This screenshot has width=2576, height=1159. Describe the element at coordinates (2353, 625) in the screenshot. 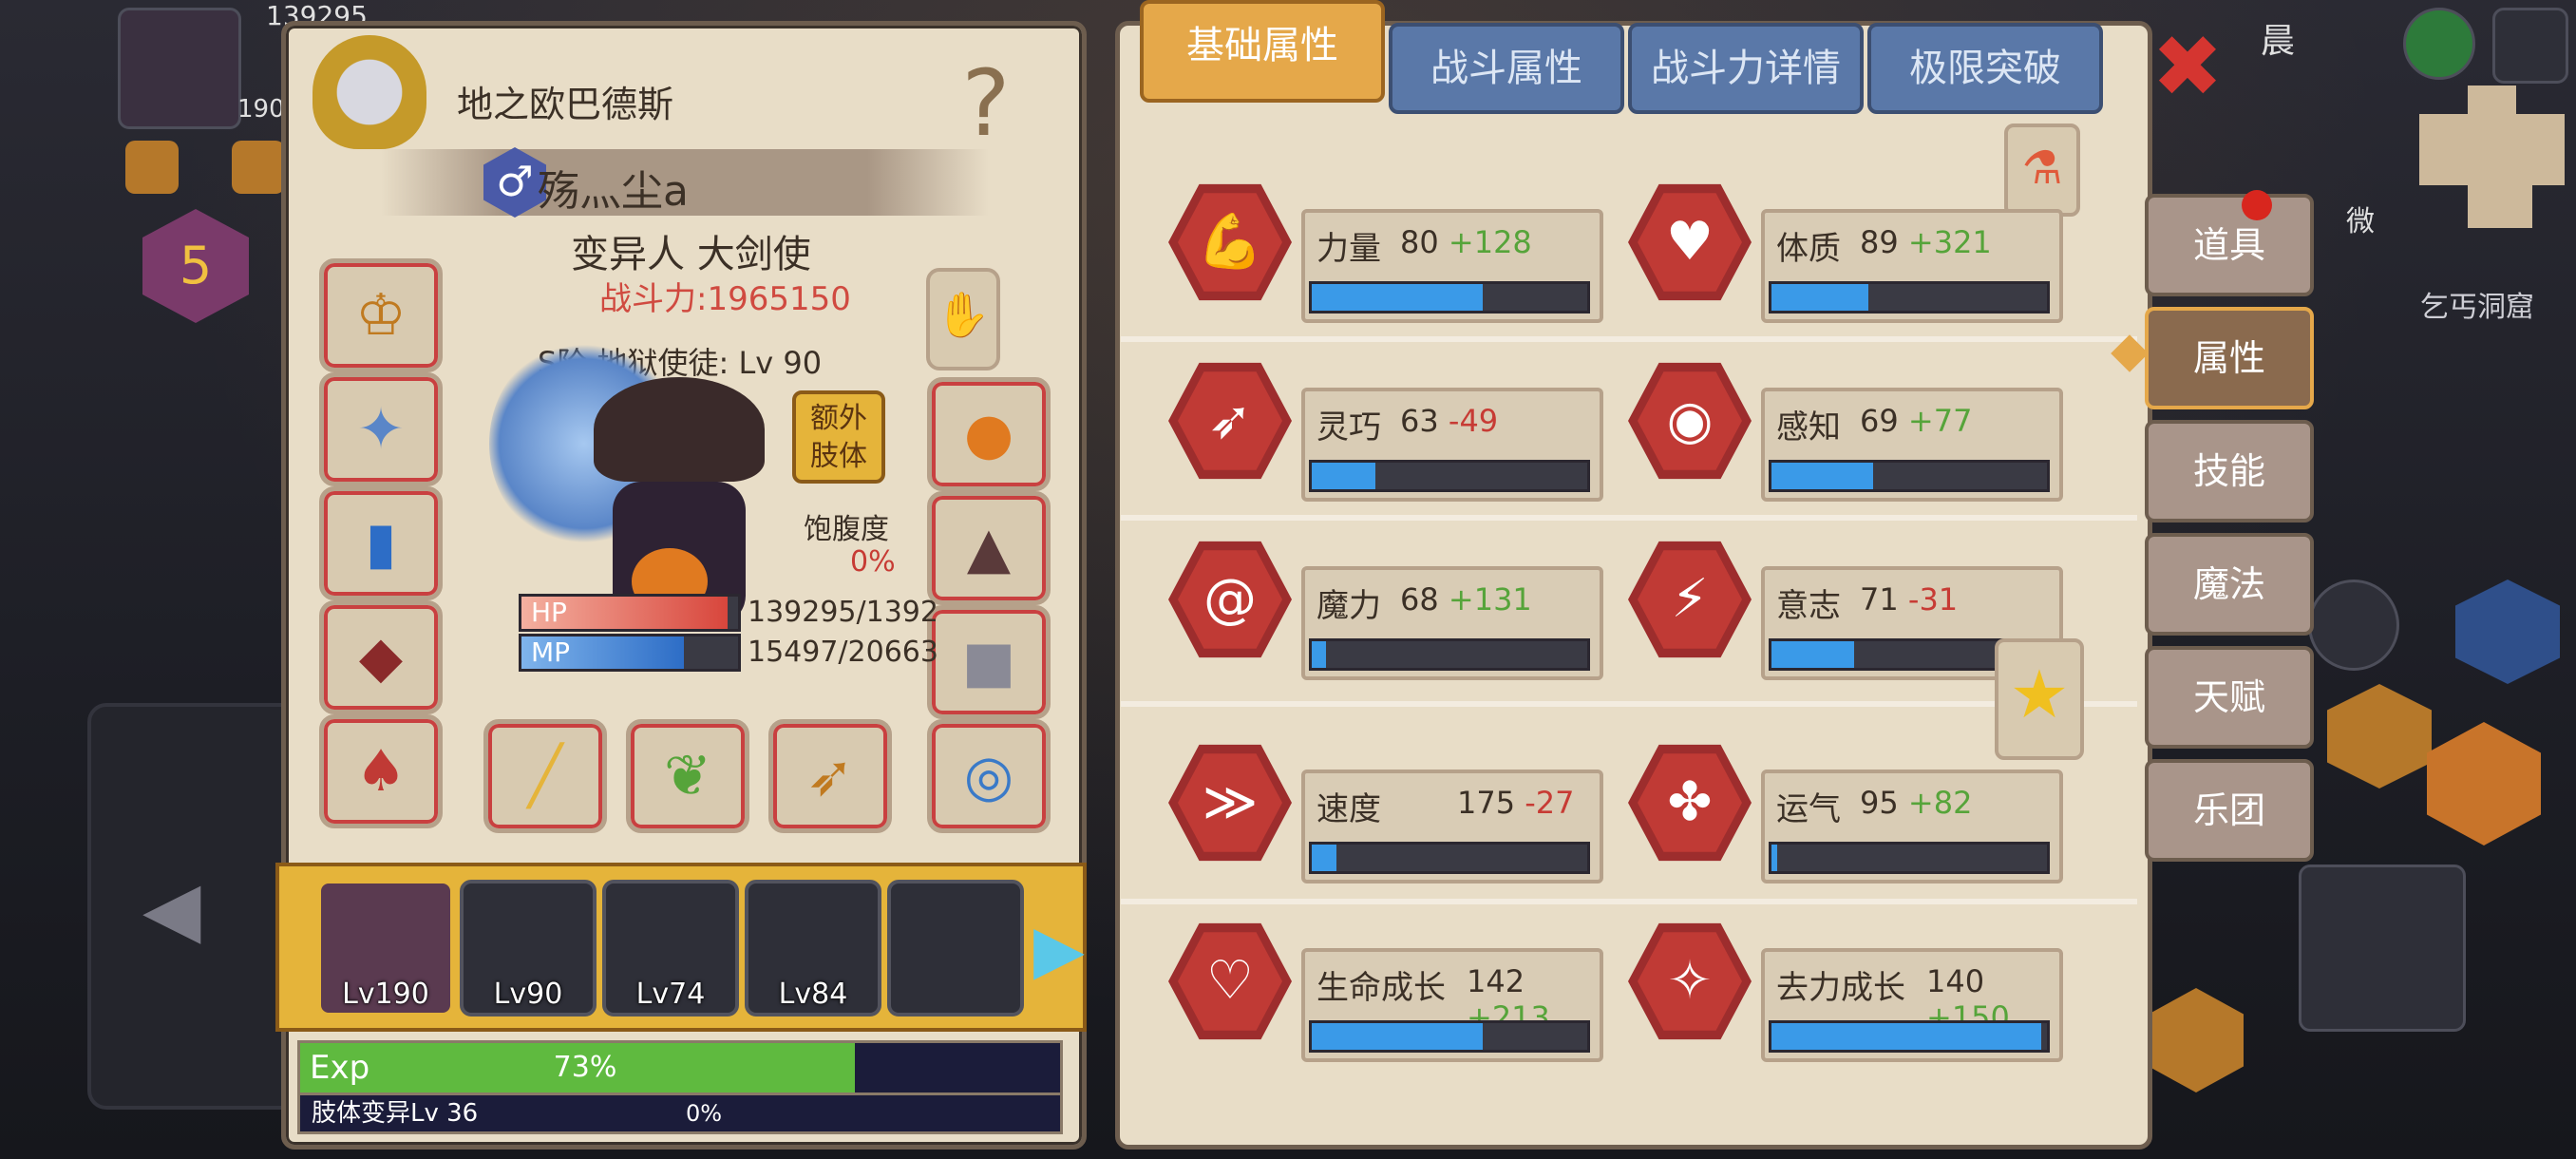

I see `book-icon` at that location.